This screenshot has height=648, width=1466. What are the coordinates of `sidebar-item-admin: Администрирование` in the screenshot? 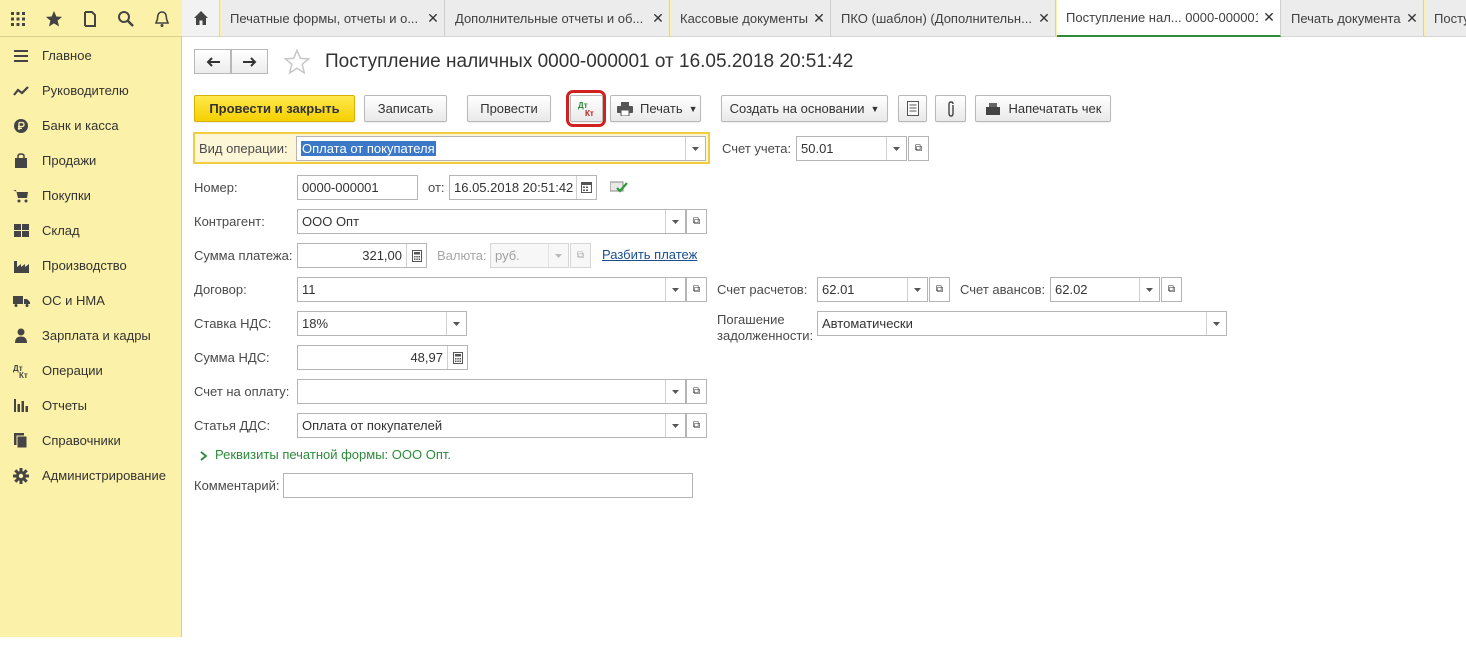 It's located at (90, 475).